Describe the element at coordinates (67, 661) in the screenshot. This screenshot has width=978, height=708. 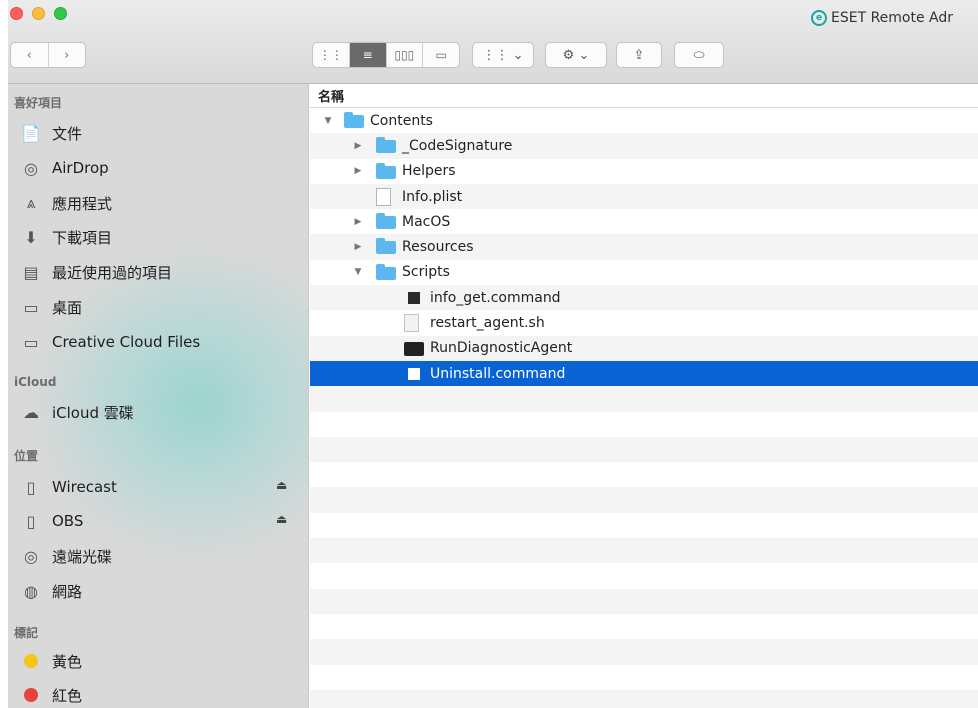
I see `sidebar-item-label: 黃色` at that location.